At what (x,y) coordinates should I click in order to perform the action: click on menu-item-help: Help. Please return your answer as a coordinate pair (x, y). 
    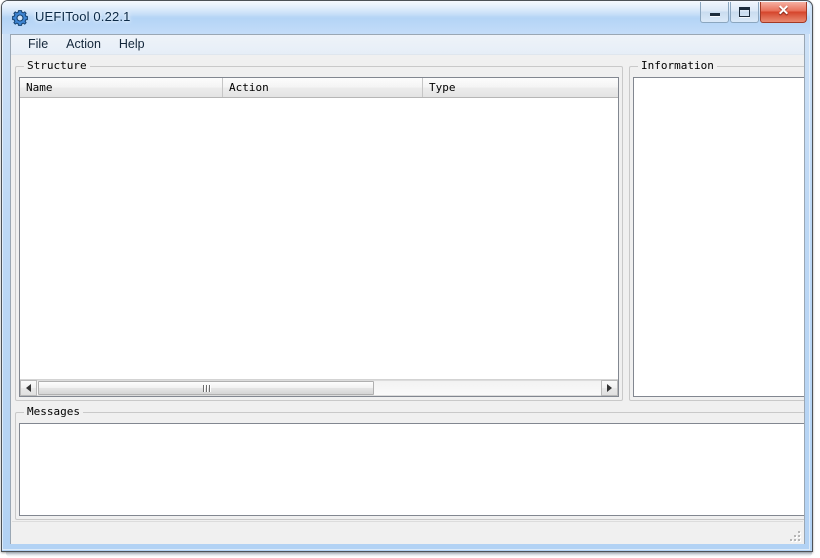
    Looking at the image, I should click on (132, 44).